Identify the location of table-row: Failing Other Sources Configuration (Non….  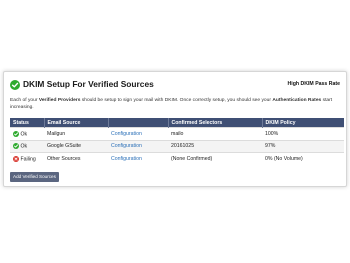
(177, 158).